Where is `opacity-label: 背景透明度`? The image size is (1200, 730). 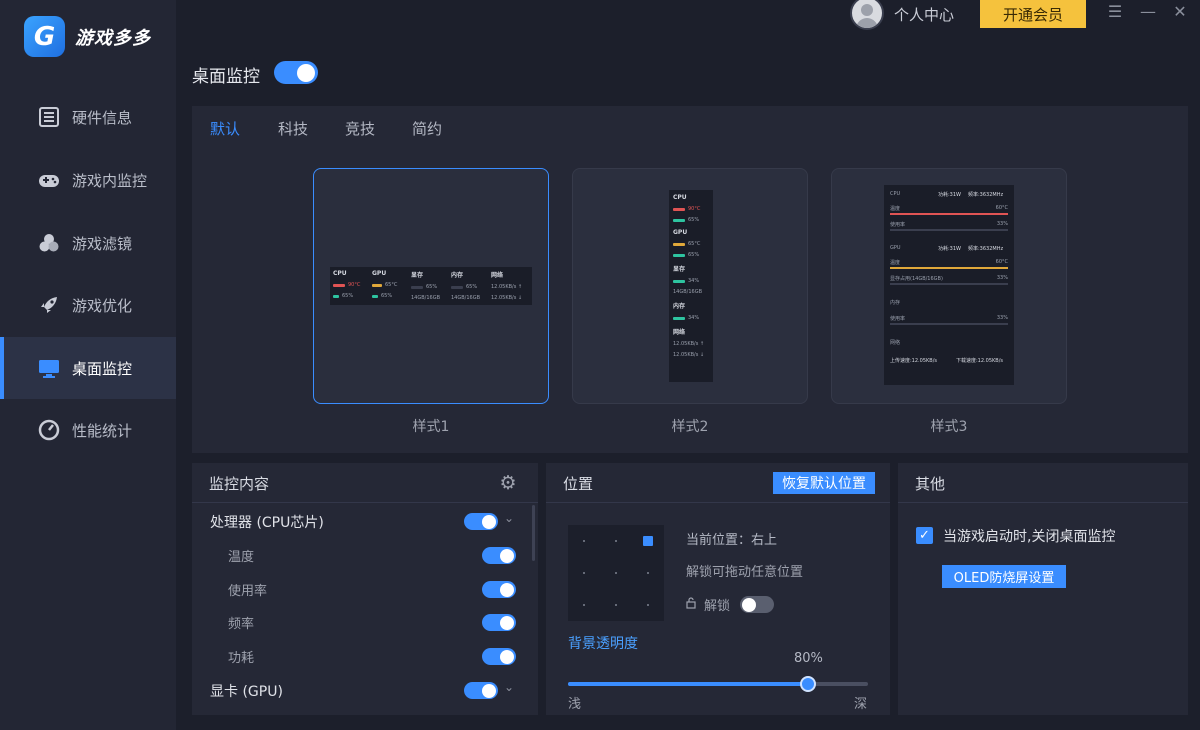 opacity-label: 背景透明度 is located at coordinates (603, 644).